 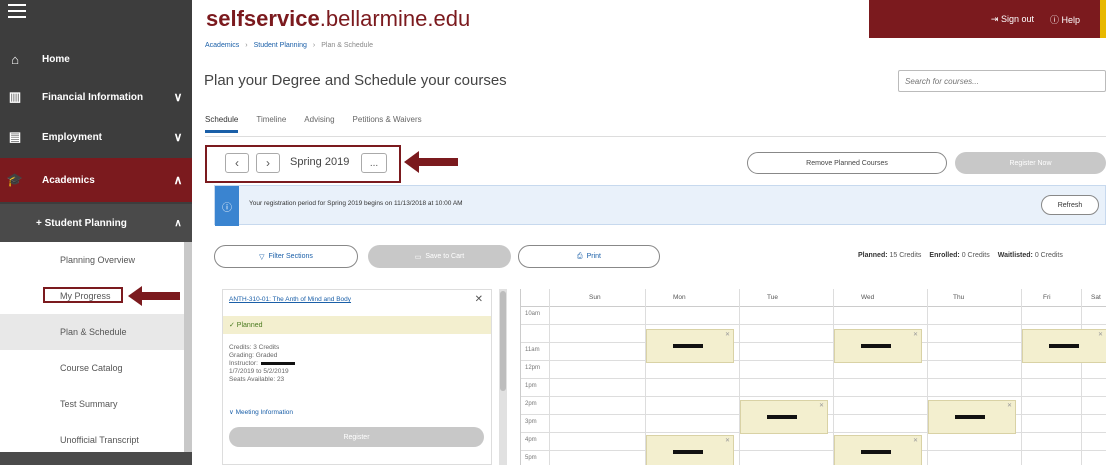 I want to click on home-icon: ⌂, so click(x=15, y=59).